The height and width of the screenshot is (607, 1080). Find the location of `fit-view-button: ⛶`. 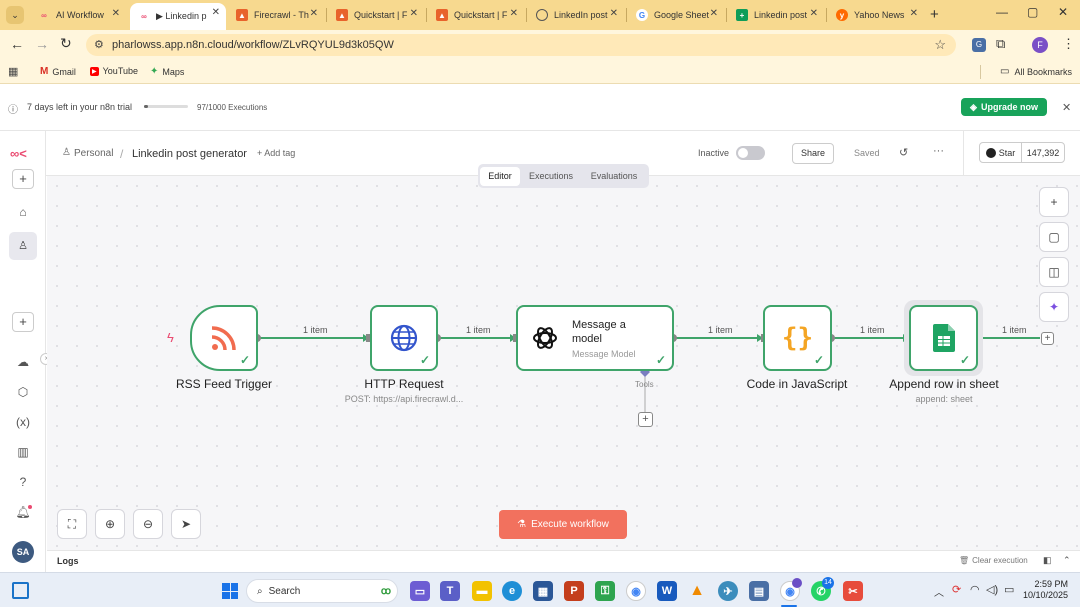

fit-view-button: ⛶ is located at coordinates (72, 524).